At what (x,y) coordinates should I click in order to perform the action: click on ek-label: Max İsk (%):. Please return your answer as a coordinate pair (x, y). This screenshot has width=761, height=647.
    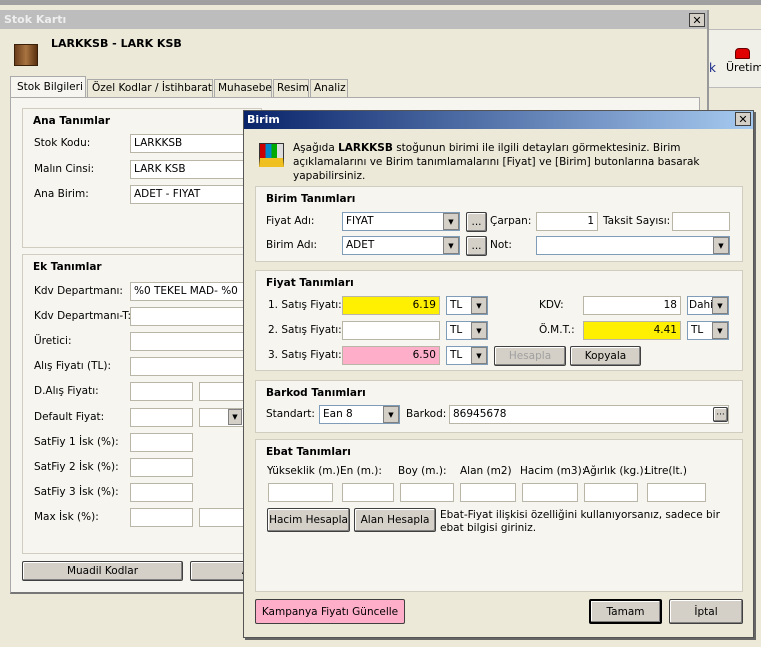
    Looking at the image, I should click on (66, 517).